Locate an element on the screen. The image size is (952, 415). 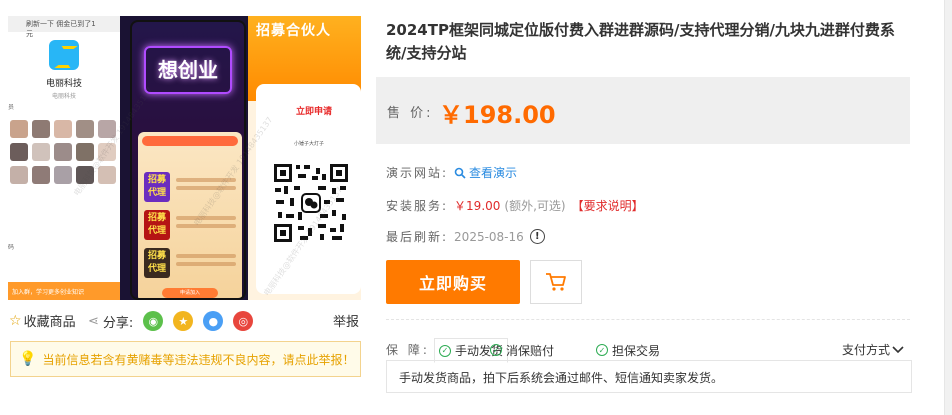
refresh-row: 最后刷新: 2025-08-16 ! is located at coordinates (465, 236).